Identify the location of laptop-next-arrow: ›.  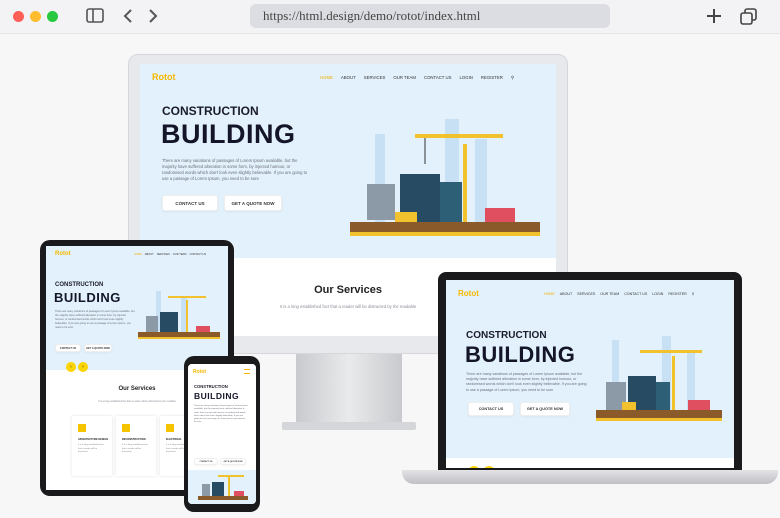
(489, 467).